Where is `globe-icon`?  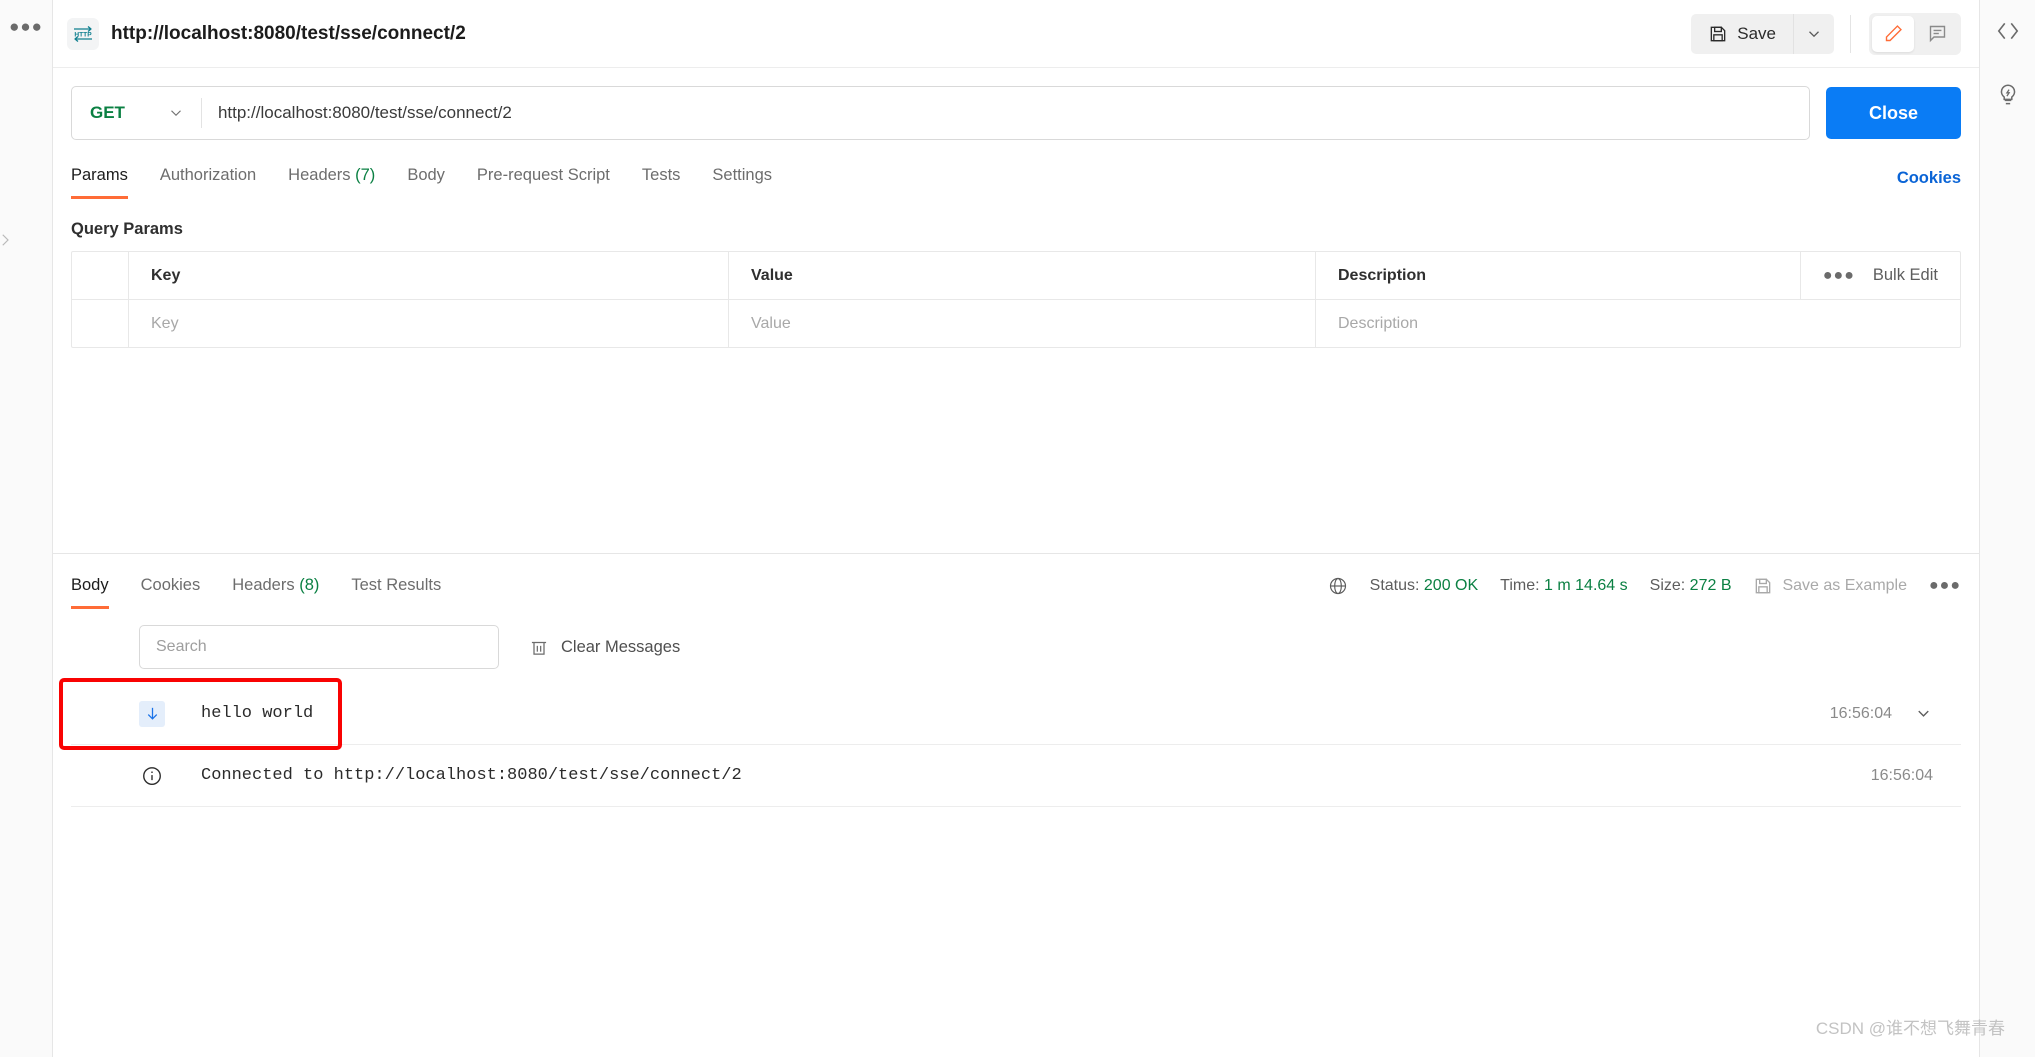 globe-icon is located at coordinates (1338, 586).